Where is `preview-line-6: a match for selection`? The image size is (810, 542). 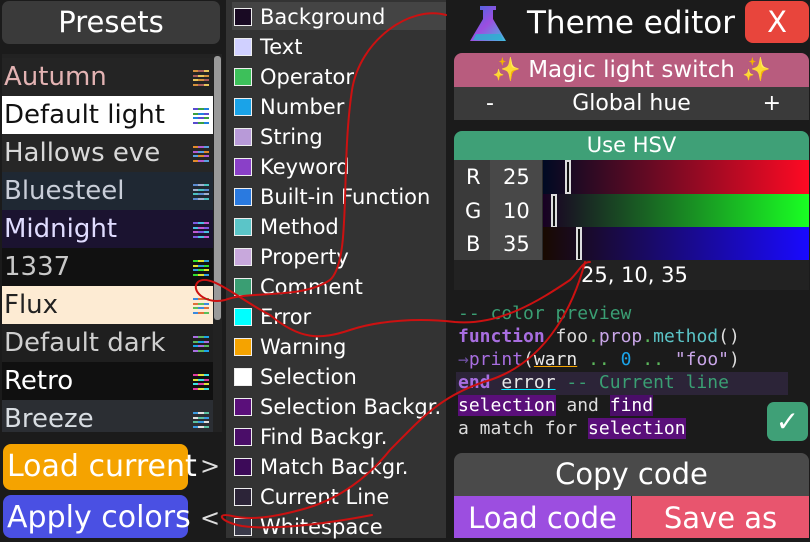
preview-line-6: a match for selection is located at coordinates (572, 428).